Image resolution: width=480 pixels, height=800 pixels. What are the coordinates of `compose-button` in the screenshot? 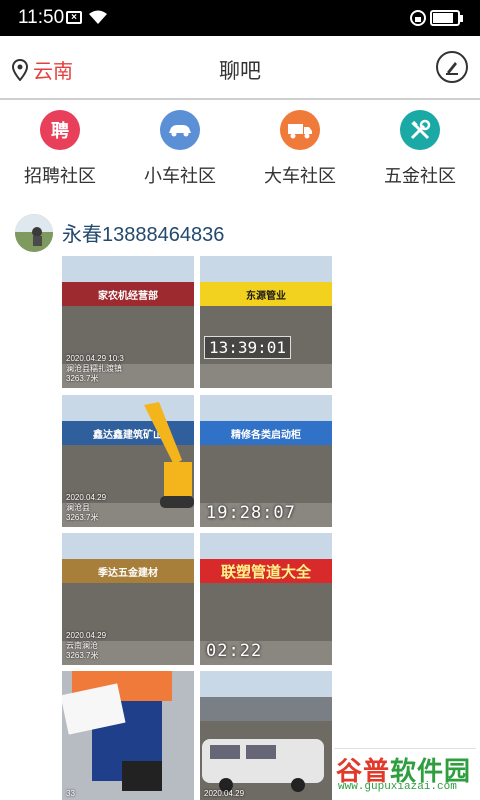 It's located at (452, 67).